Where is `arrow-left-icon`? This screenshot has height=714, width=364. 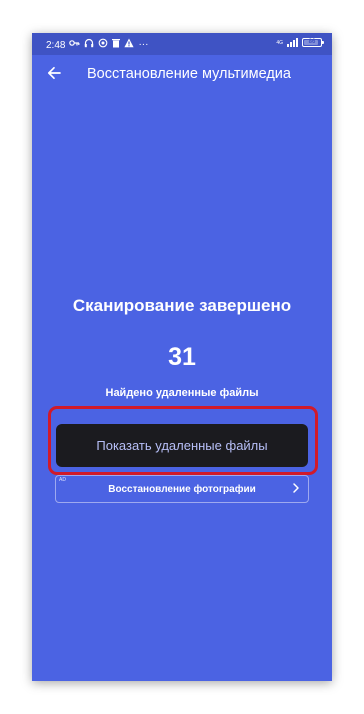
arrow-left-icon is located at coordinates (54, 75).